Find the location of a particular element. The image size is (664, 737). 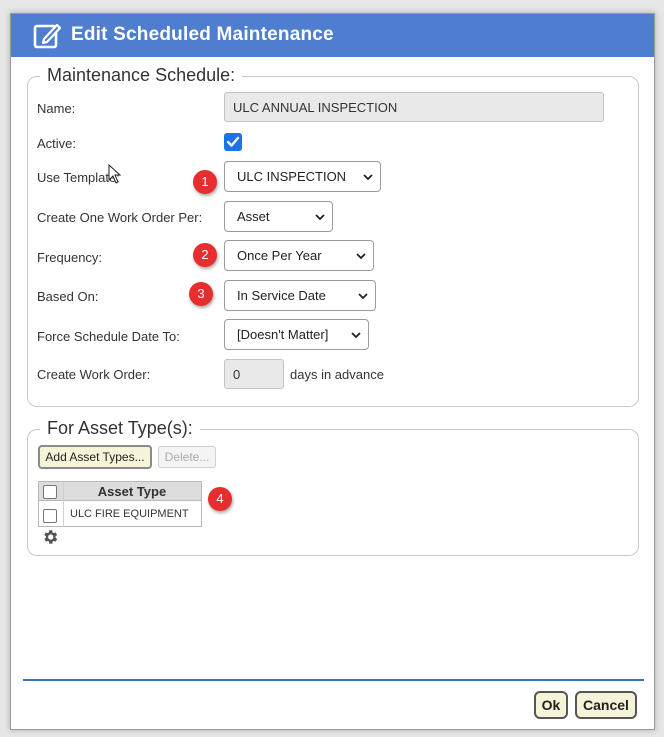

days-in-advance-text: days in advance is located at coordinates (337, 374).